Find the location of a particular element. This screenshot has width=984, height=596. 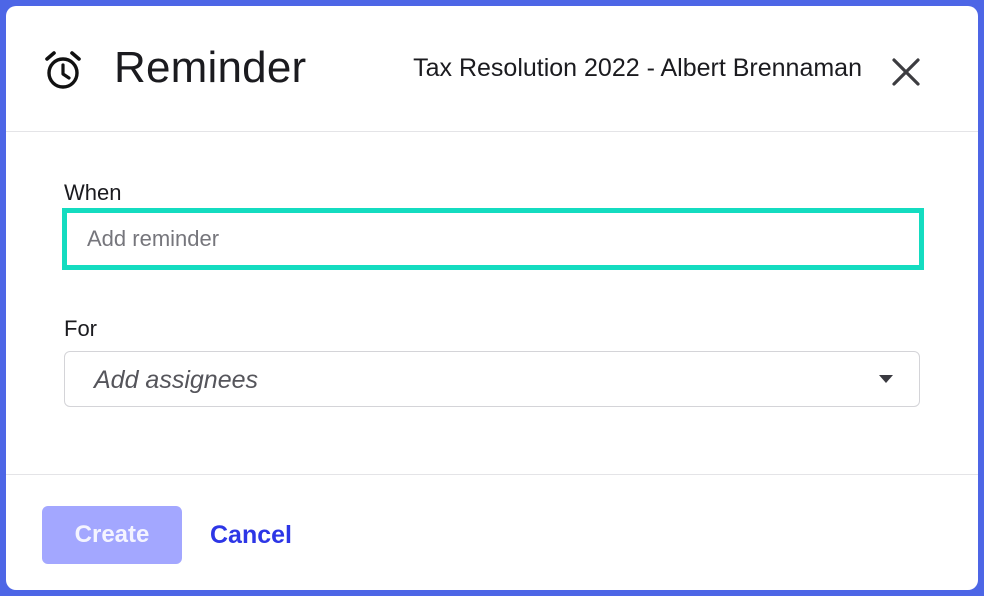

caret-down-icon is located at coordinates (886, 379).